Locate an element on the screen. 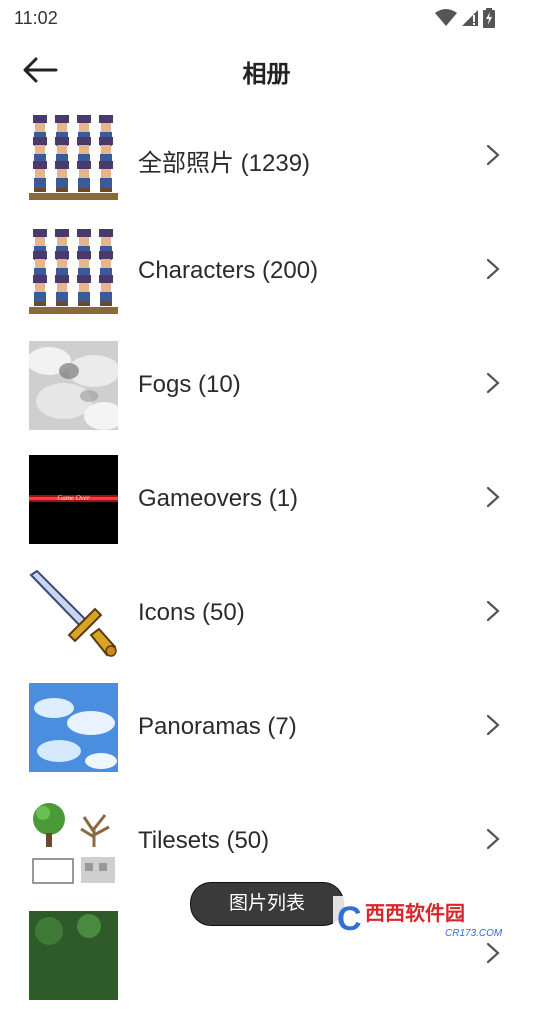 Image resolution: width=533 pixels, height=1017 pixels. game-over-text: Game Over is located at coordinates (73, 498).